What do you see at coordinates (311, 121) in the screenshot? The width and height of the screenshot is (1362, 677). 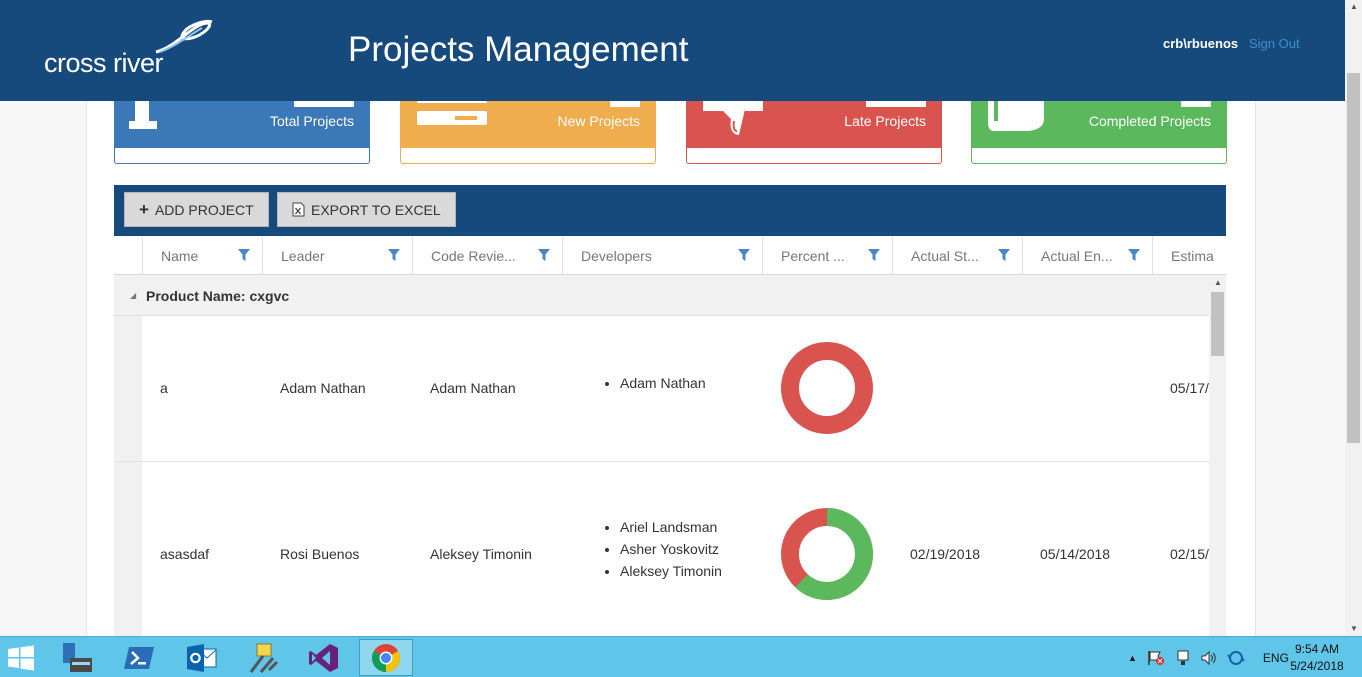 I see `card-label: Total Projects` at bounding box center [311, 121].